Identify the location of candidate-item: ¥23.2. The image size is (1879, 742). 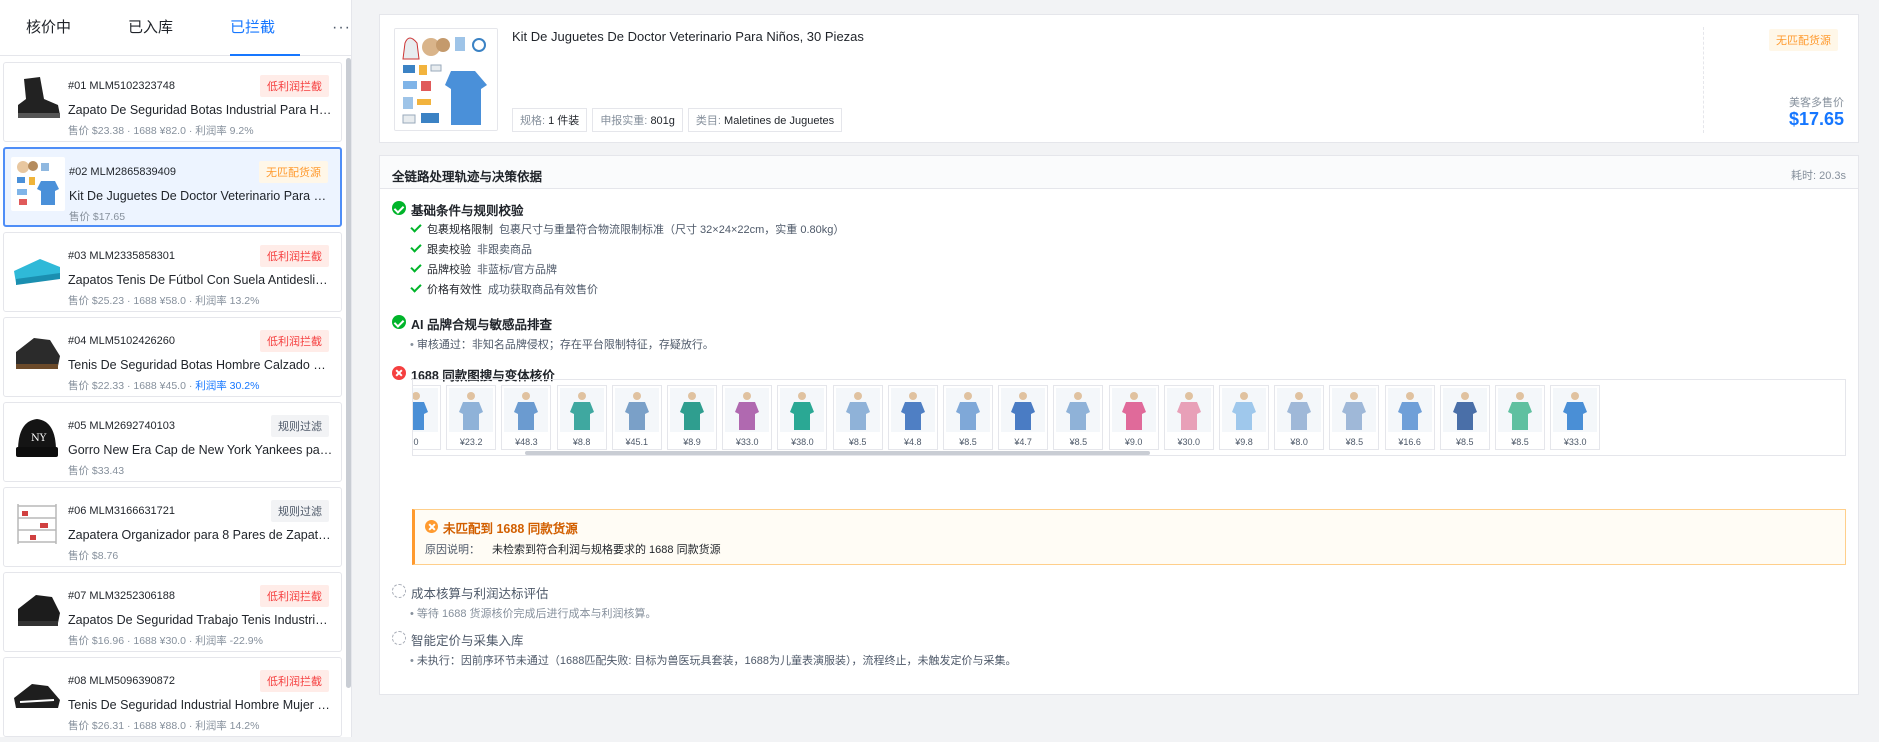
(471, 417).